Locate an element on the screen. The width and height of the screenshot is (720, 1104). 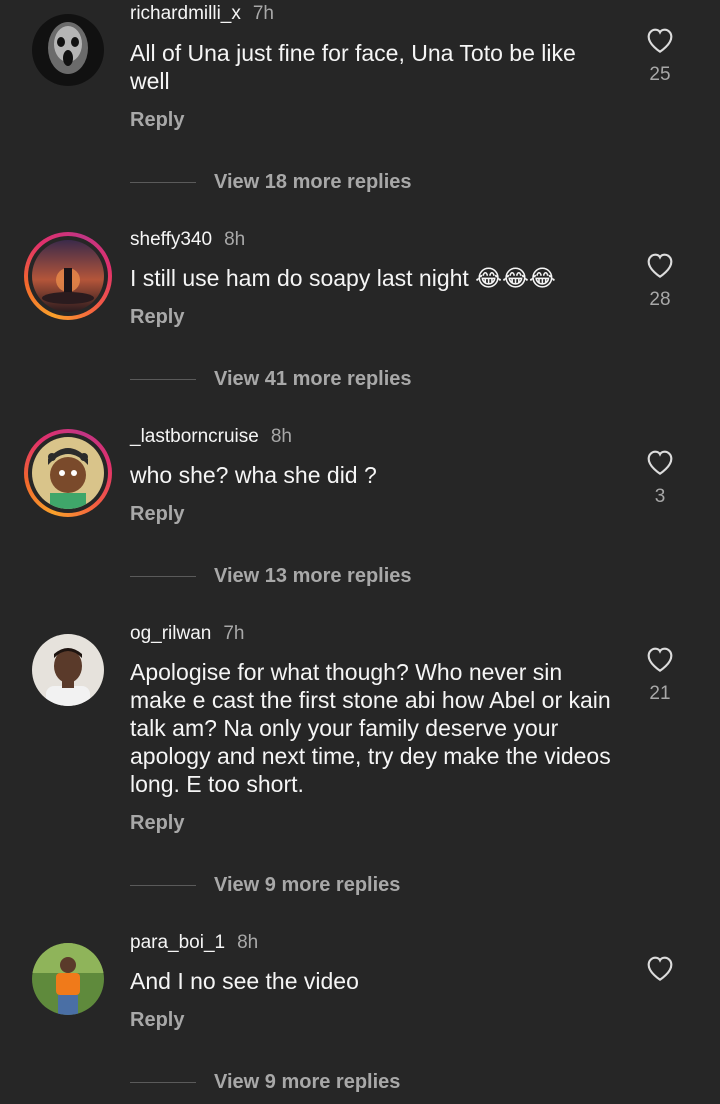
comment-username: _lastborncruise is located at coordinates (194, 437).